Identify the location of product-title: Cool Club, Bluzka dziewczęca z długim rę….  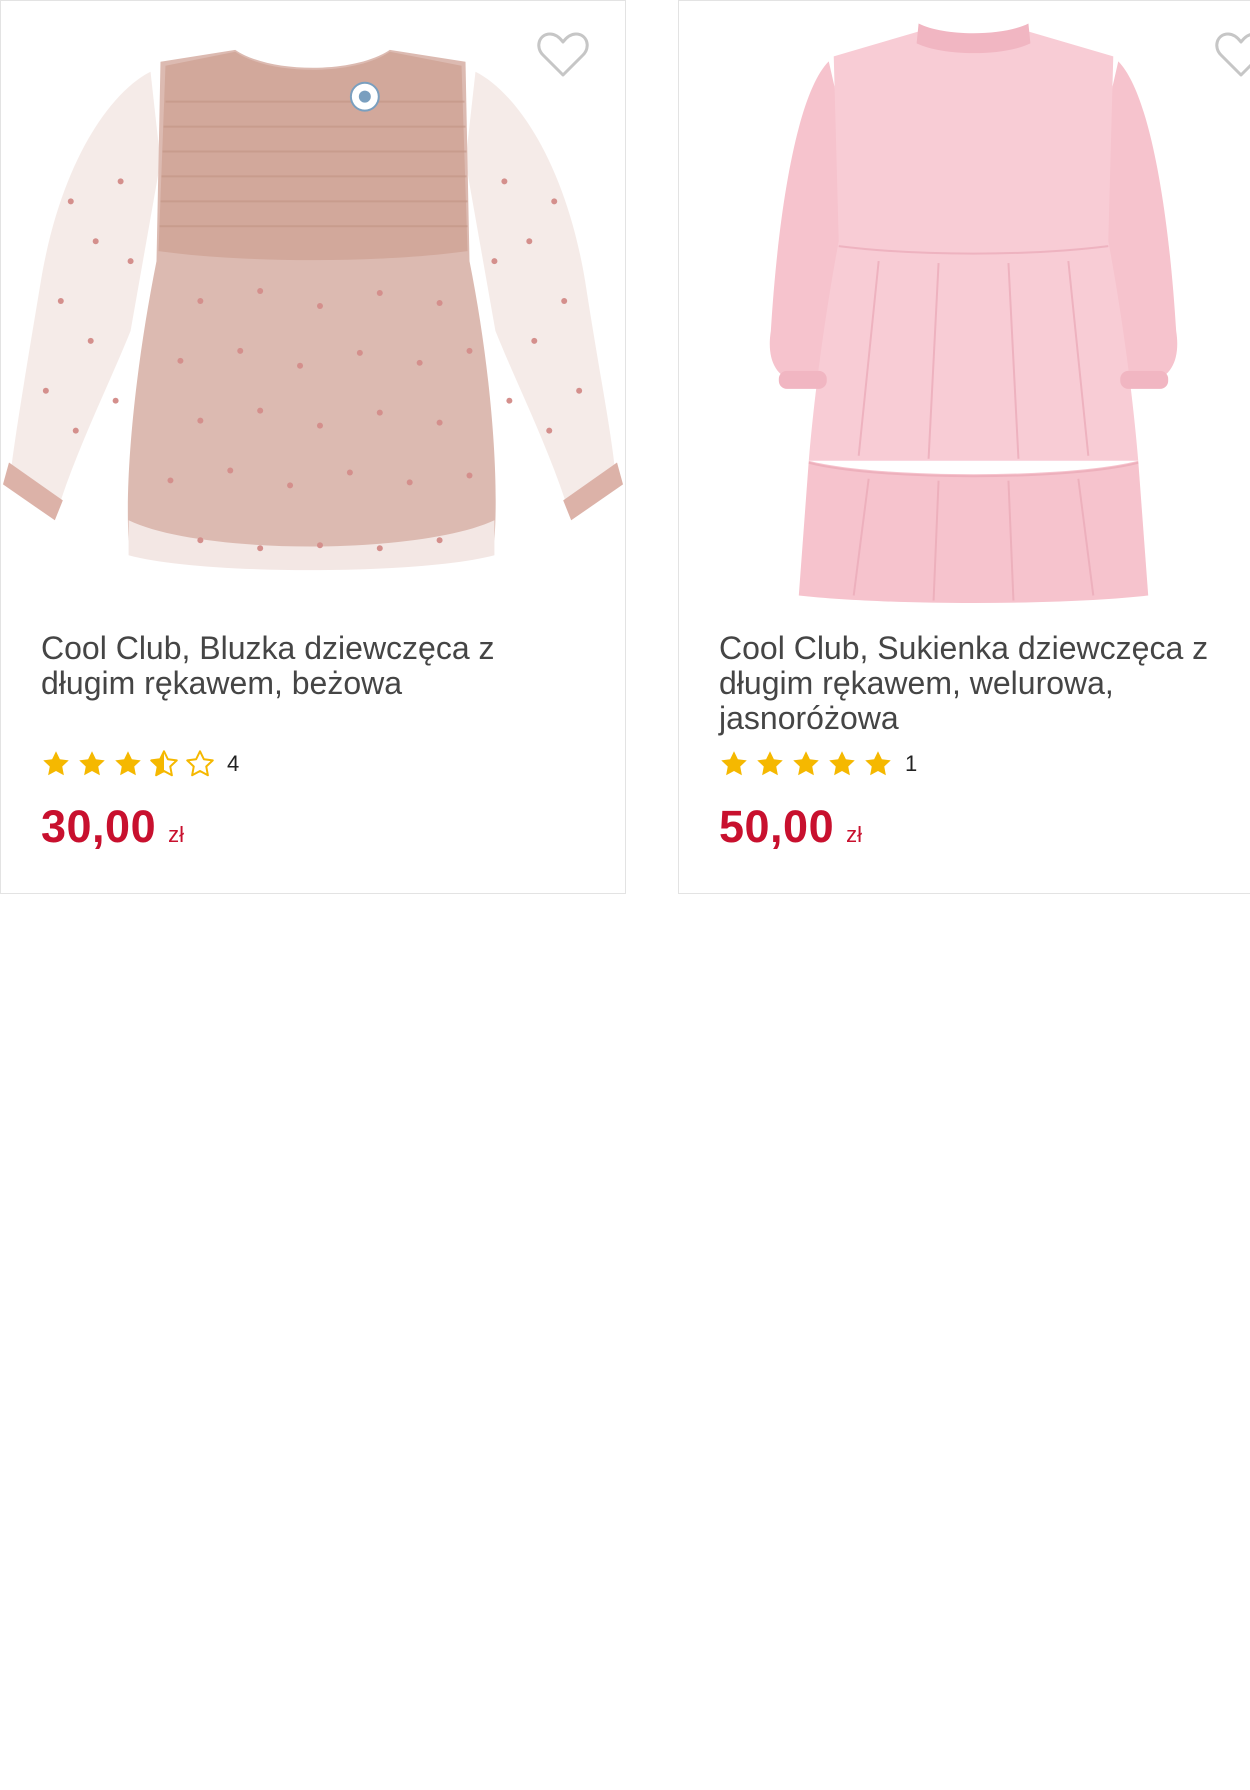
(311, 666).